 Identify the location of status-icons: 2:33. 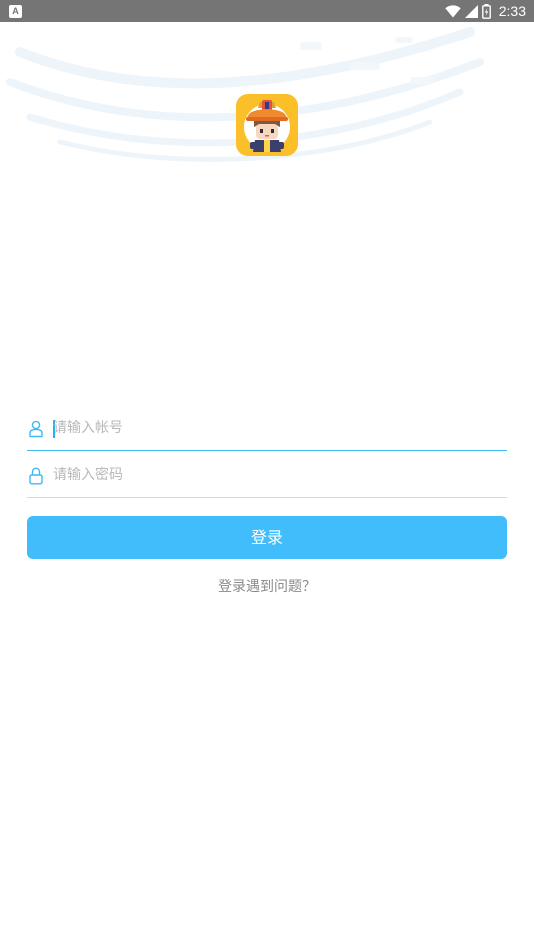
(485, 11).